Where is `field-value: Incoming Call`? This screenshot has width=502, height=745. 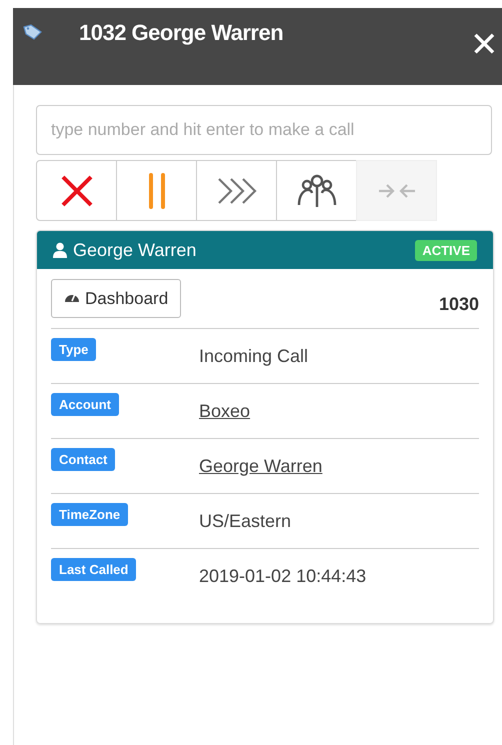 field-value: Incoming Call is located at coordinates (254, 356).